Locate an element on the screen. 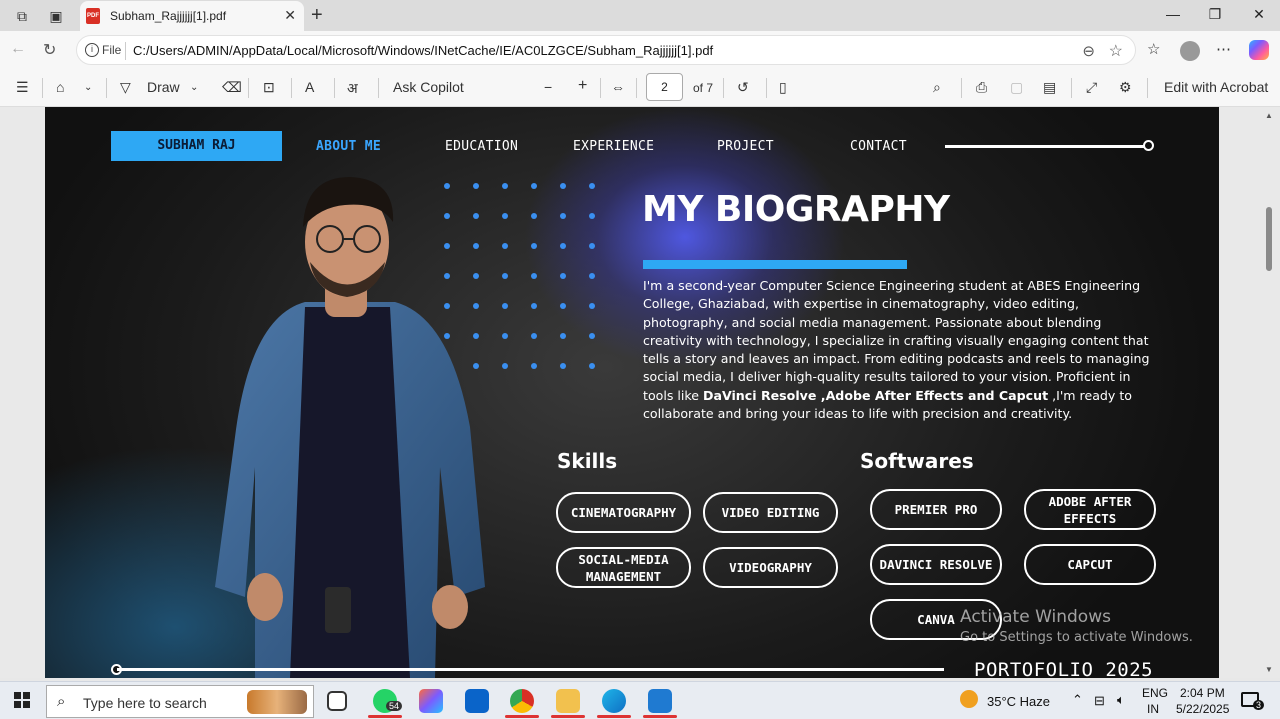  nav-contact: CONTACT is located at coordinates (878, 146).